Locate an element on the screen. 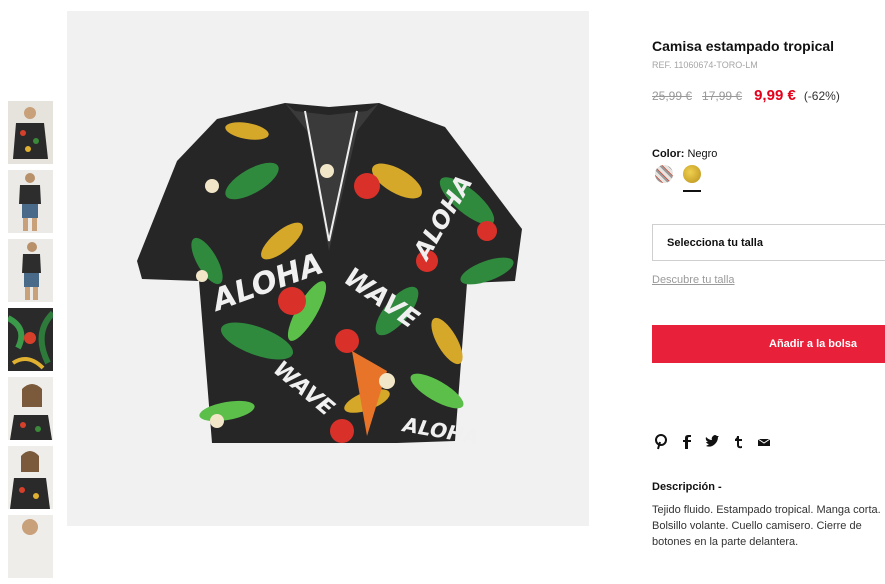  color-label-key: Color: is located at coordinates (668, 154).